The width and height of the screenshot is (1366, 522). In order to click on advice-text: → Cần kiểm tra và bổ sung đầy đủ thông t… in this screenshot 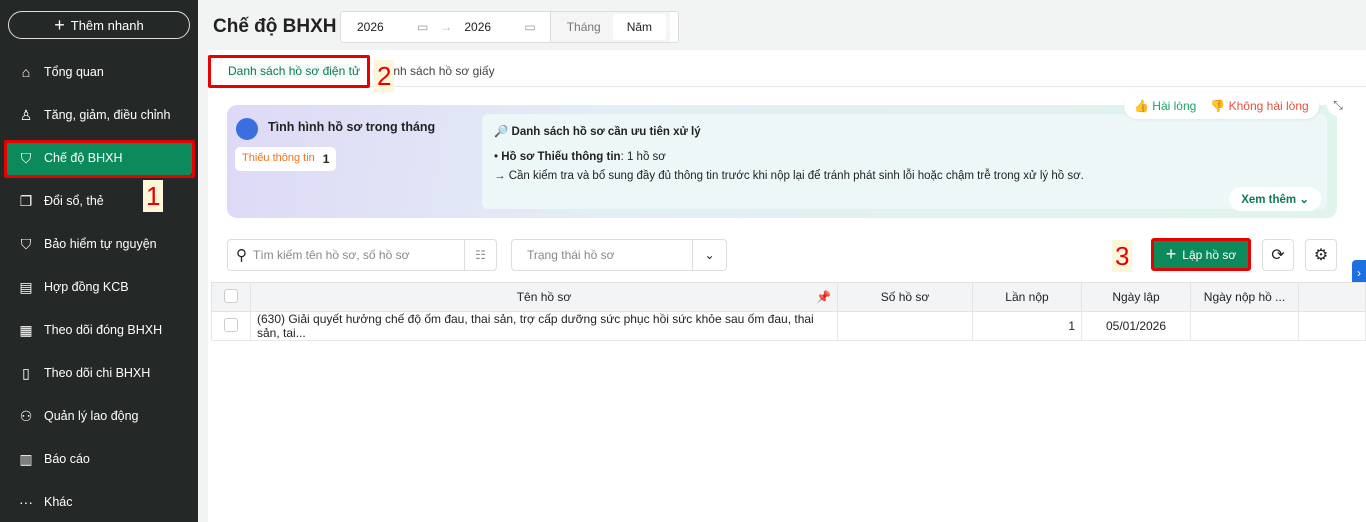, I will do `click(789, 176)`.